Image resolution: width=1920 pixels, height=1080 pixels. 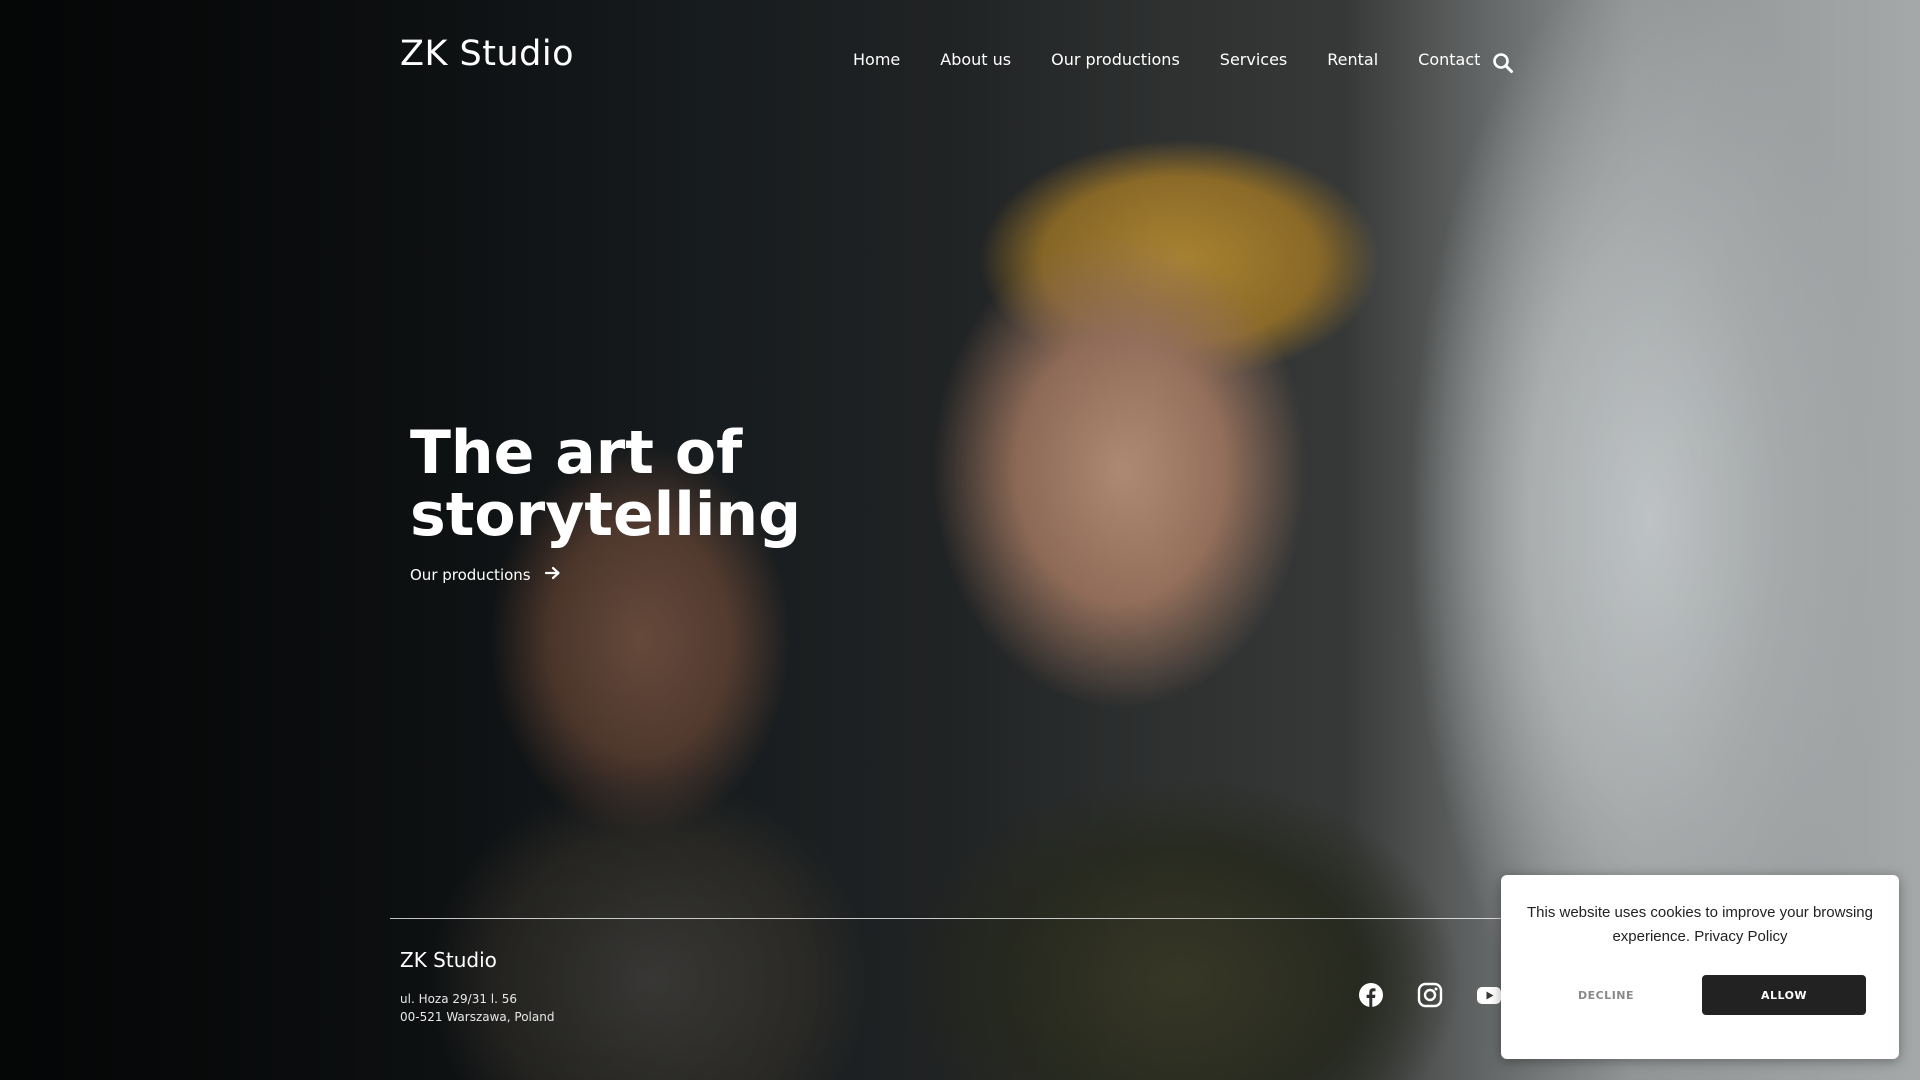 What do you see at coordinates (1784, 995) in the screenshot?
I see `allow-button: ALLOW` at bounding box center [1784, 995].